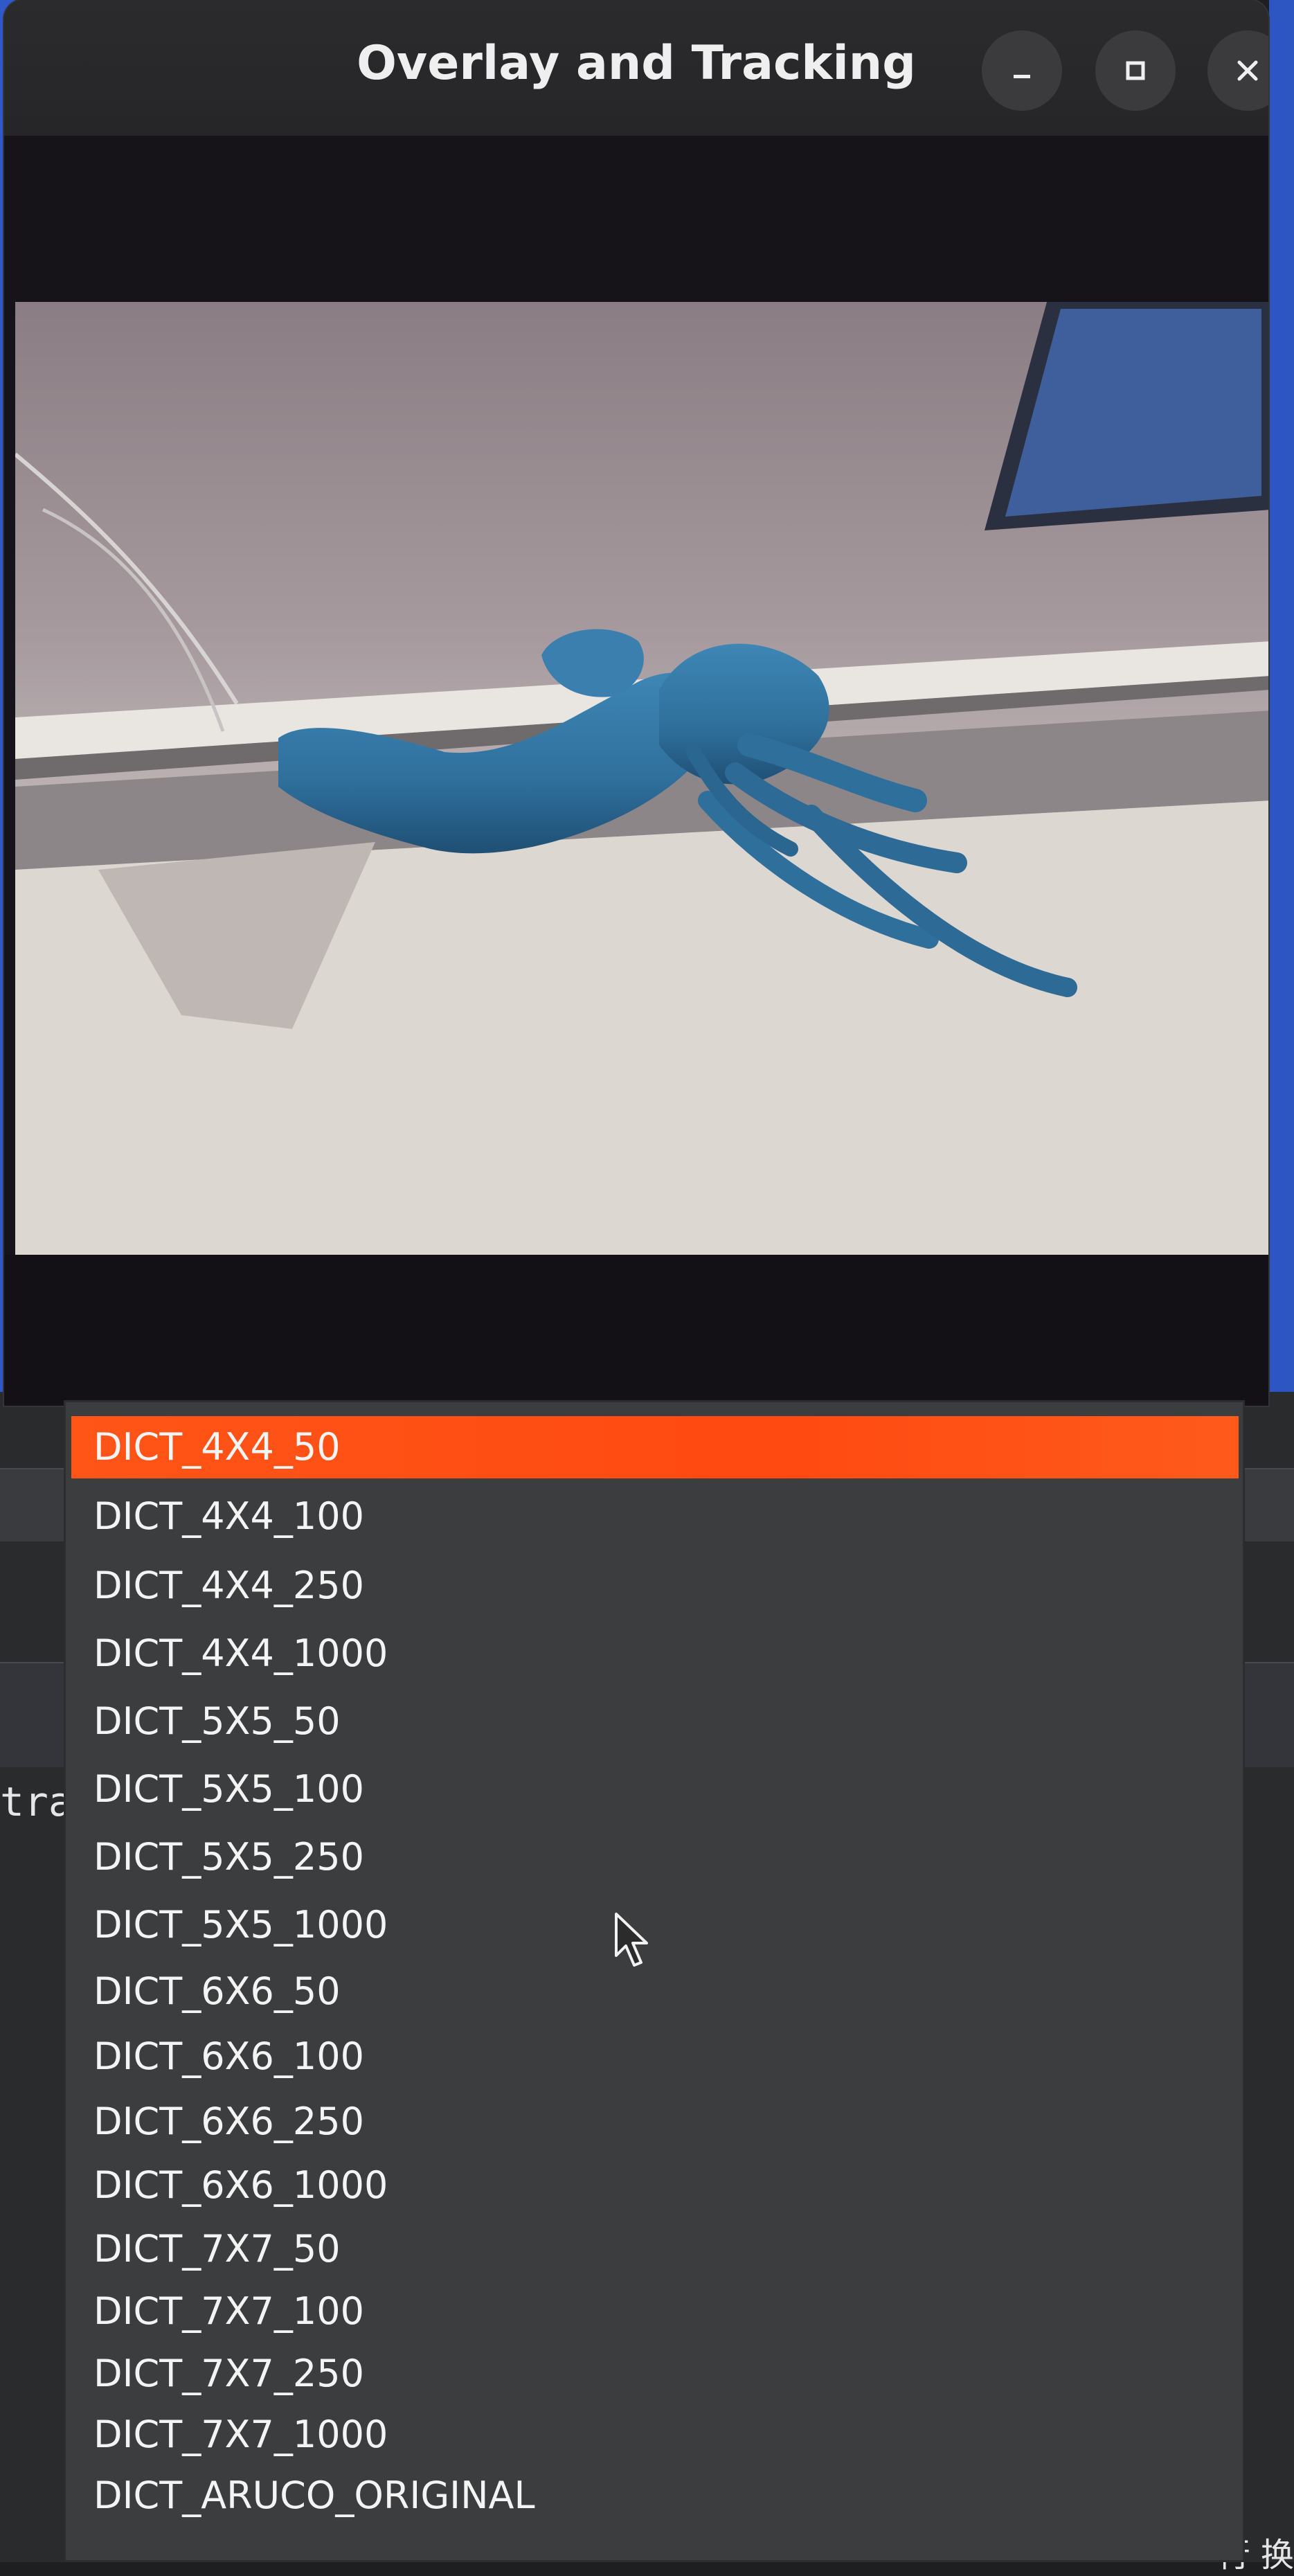 The width and height of the screenshot is (1294, 2576). What do you see at coordinates (240, 1654) in the screenshot?
I see `dropdown-option: DICT_4X4_1000` at bounding box center [240, 1654].